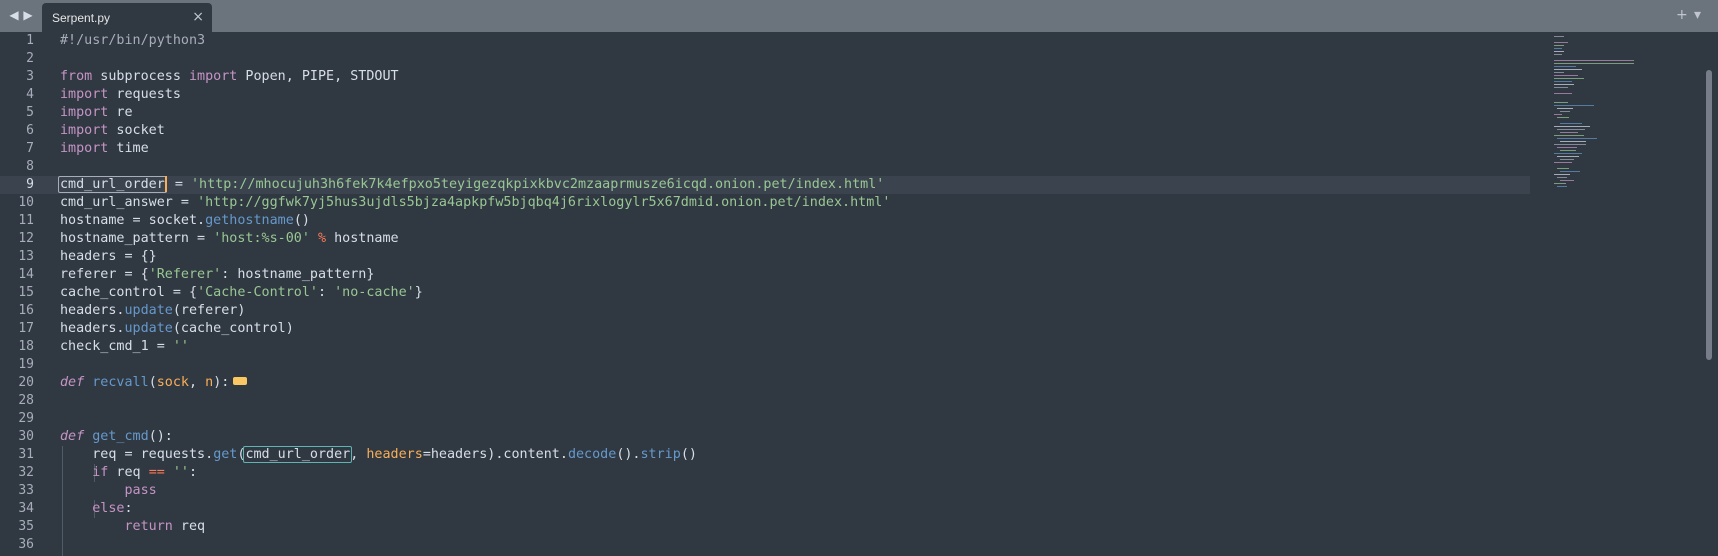 The height and width of the screenshot is (556, 1718). I want to click on token: get, so click(225, 454).